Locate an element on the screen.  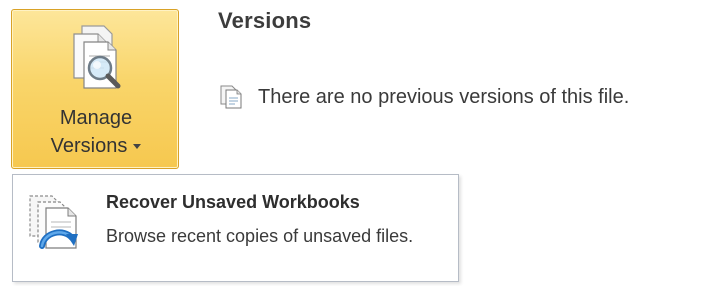
dropdown-arrow-icon is located at coordinates (137, 147).